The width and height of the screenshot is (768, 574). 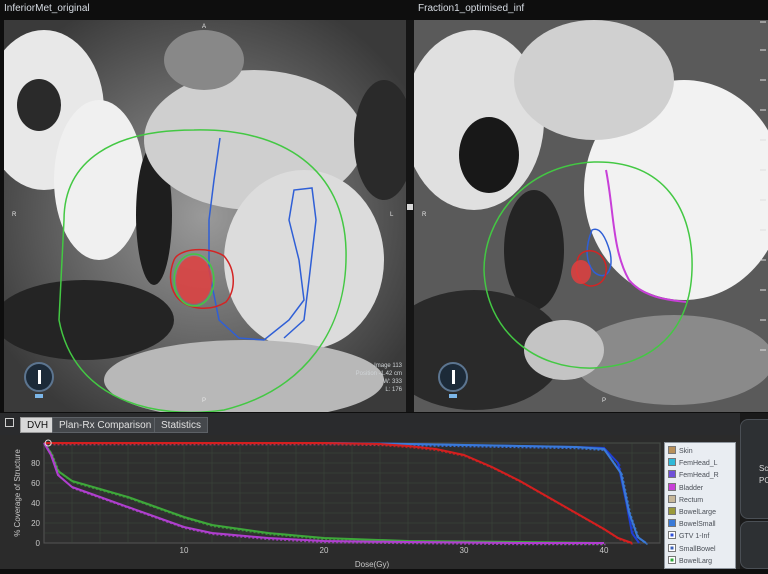 I want to click on legend-item: GTV 1-Inf, so click(x=688, y=536).